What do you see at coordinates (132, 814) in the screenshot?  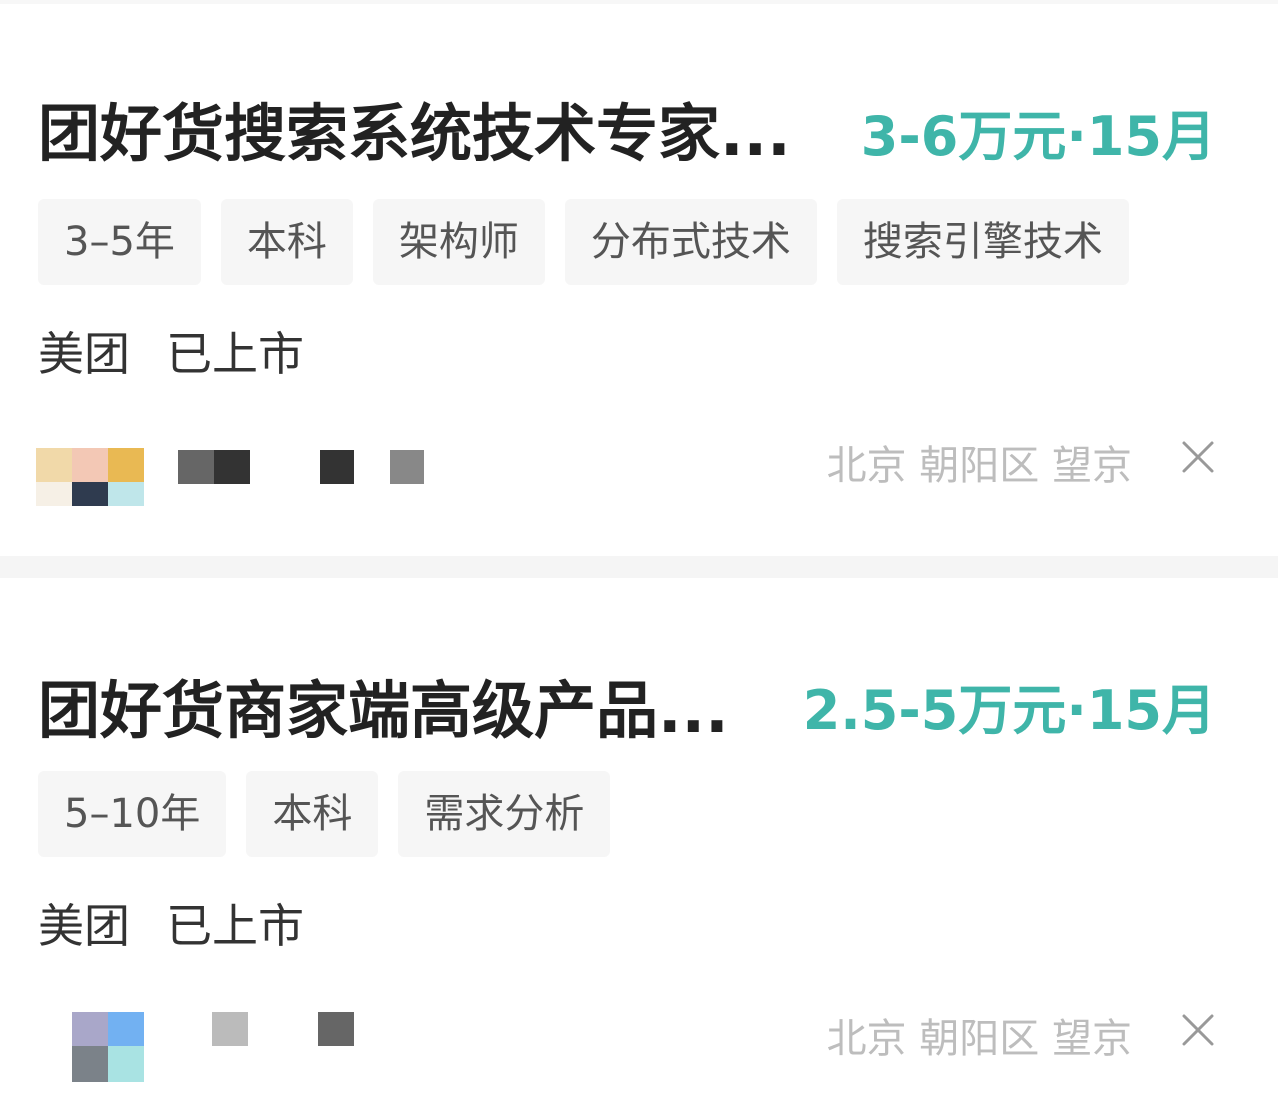 I see `tag-experience: 5–10年` at bounding box center [132, 814].